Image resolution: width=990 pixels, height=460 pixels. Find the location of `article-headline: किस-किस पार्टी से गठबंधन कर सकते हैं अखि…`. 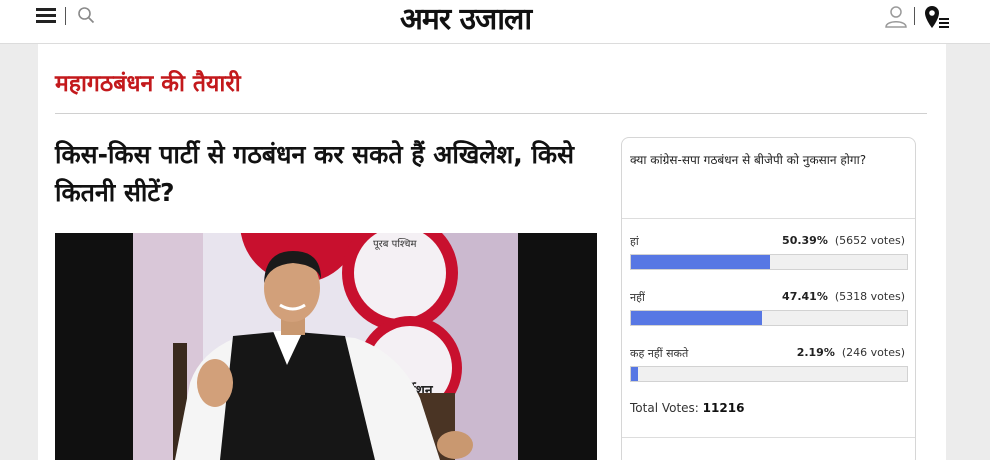

article-headline: किस-किस पार्टी से गठबंधन कर सकते हैं अखि… is located at coordinates (315, 174).